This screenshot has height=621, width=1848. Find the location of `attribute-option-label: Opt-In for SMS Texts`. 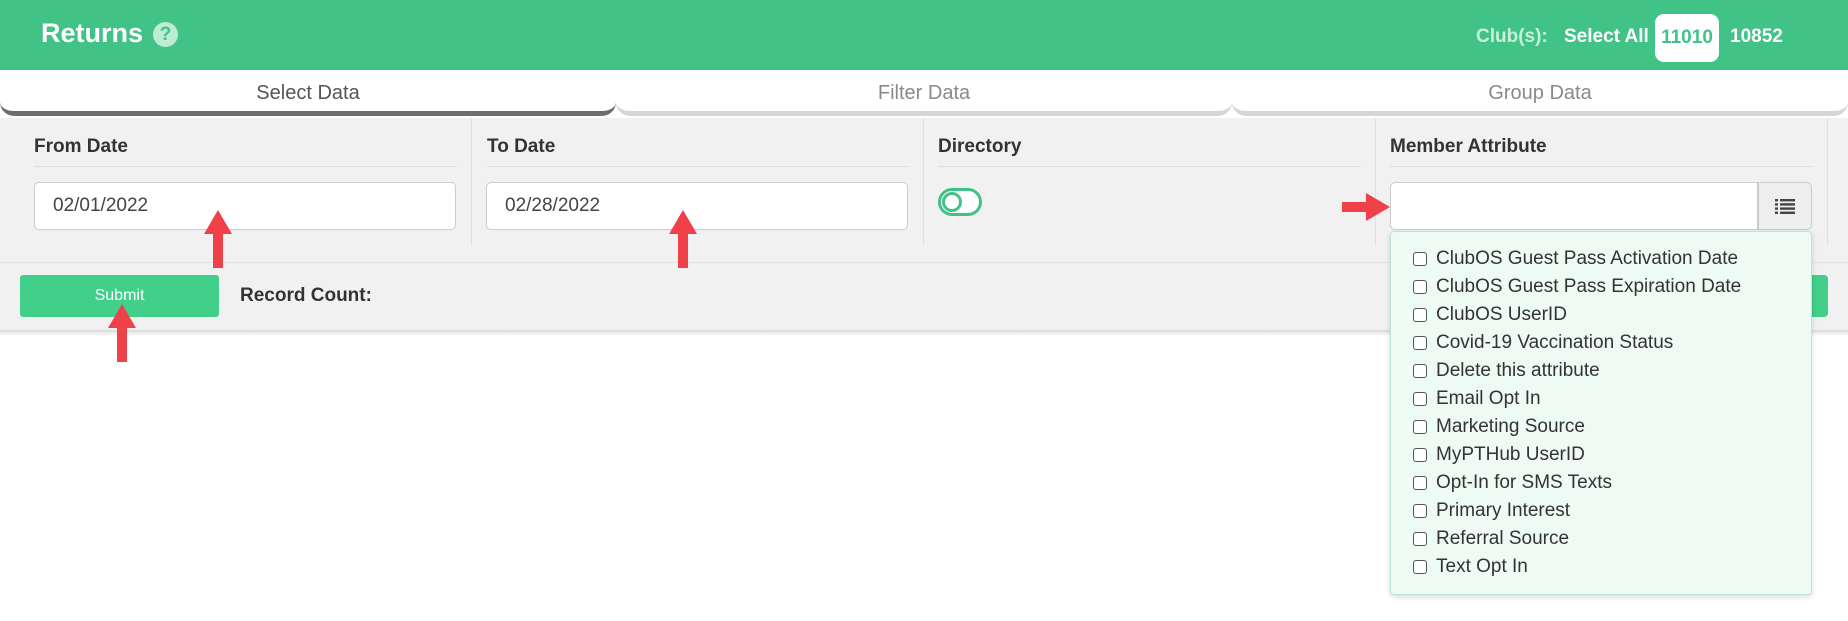

attribute-option-label: Opt-In for SMS Texts is located at coordinates (1524, 482).